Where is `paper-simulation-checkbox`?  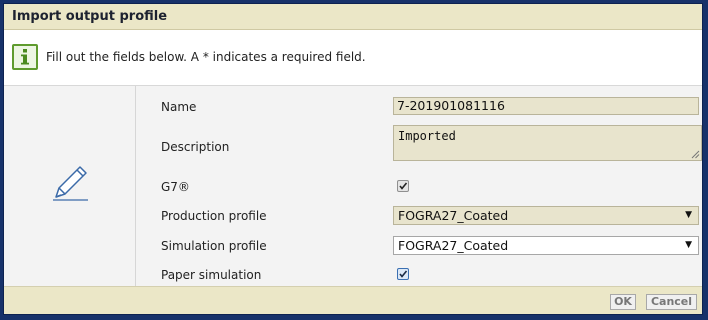
paper-simulation-checkbox is located at coordinates (403, 274).